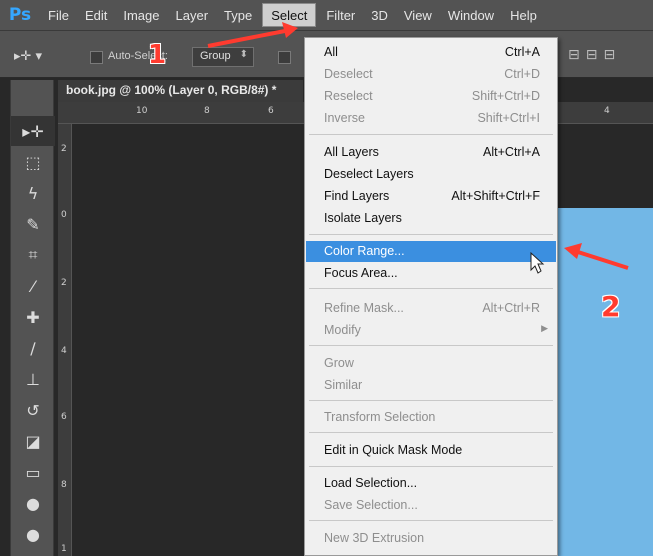 This screenshot has width=653, height=556. I want to click on menu-item-reselect: Reselect Shift+Ctrl+D, so click(431, 96).